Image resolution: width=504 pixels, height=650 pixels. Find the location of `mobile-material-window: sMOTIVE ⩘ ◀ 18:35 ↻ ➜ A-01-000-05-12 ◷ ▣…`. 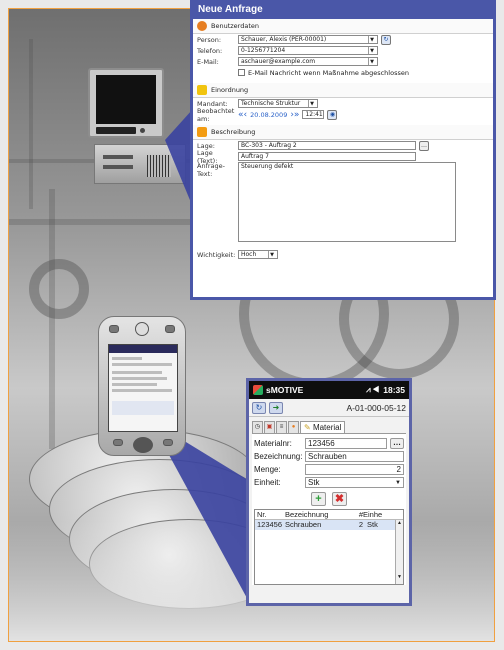

mobile-material-window: sMOTIVE ⩘ ◀ 18:35 ↻ ➜ A-01-000-05-12 ◷ ▣… is located at coordinates (329, 492).